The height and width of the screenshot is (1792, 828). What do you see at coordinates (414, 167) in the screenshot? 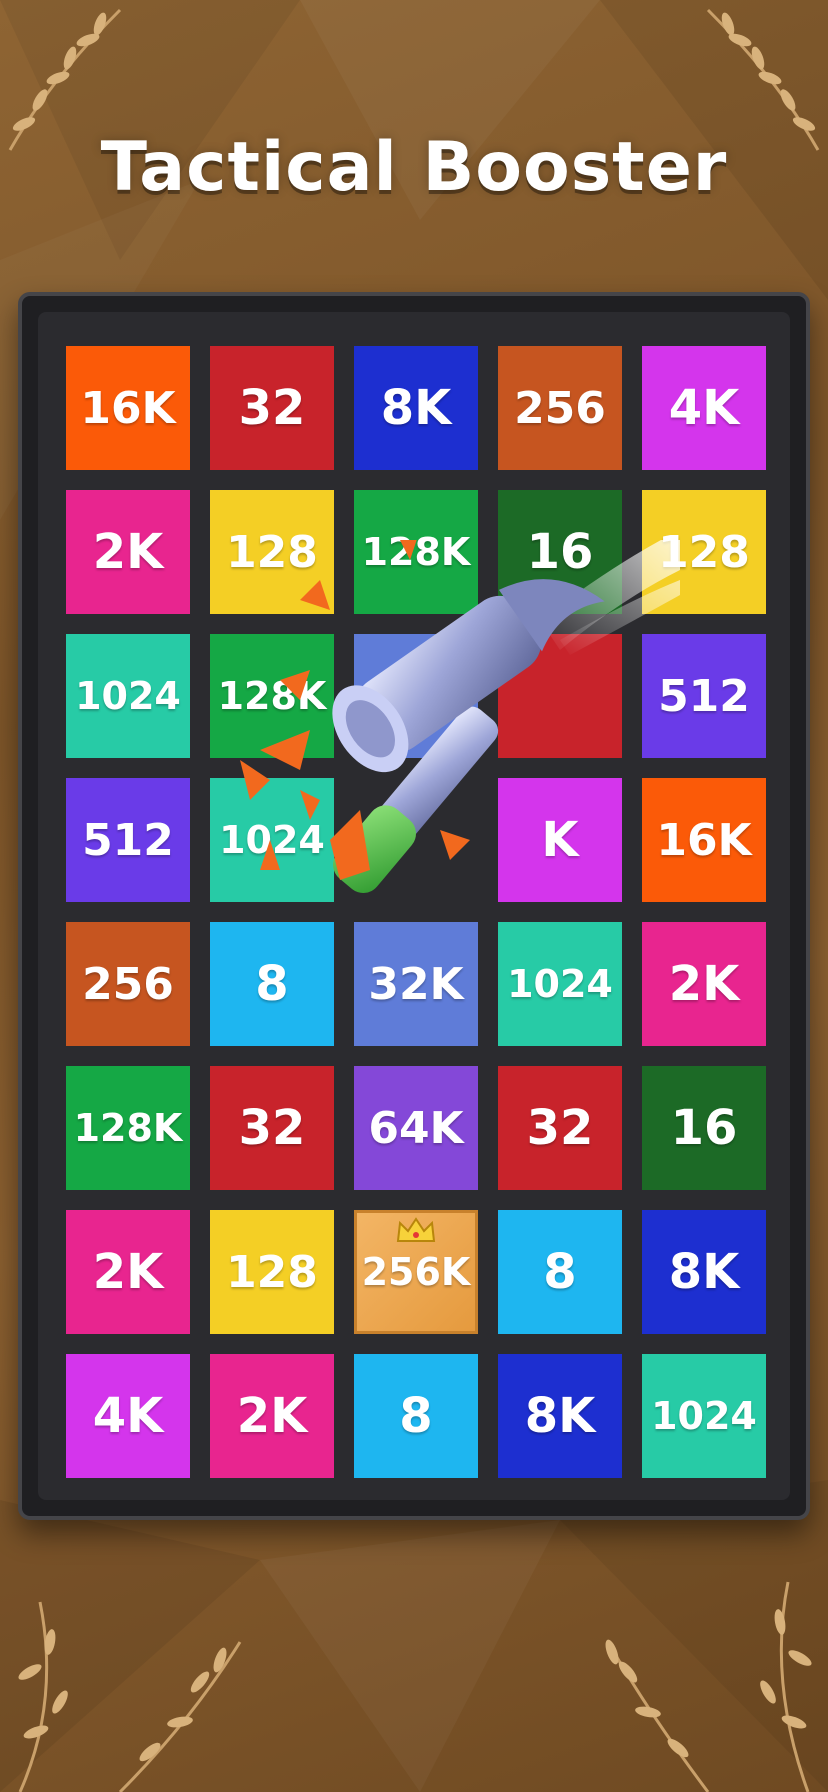
I see `page-title: Tactical Booster` at bounding box center [414, 167].